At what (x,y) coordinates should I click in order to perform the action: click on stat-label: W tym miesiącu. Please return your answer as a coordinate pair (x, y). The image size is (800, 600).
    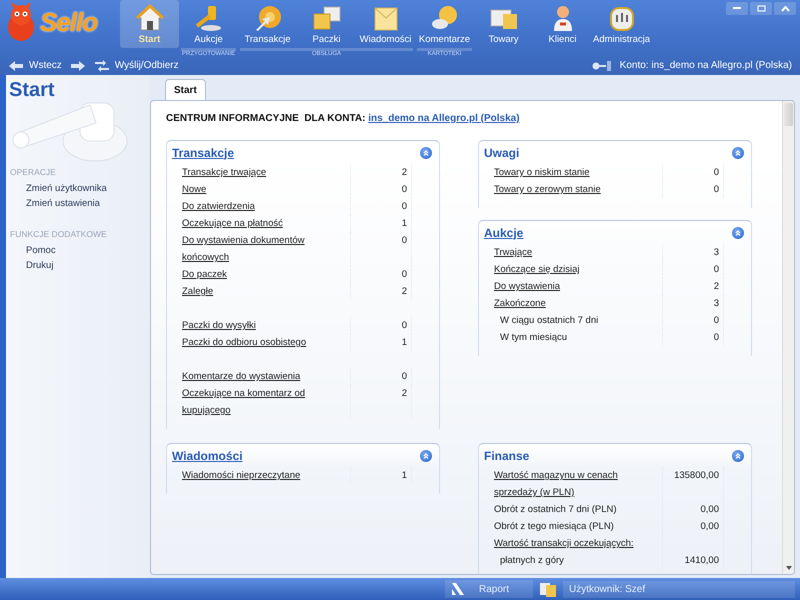
    Looking at the image, I should click on (533, 338).